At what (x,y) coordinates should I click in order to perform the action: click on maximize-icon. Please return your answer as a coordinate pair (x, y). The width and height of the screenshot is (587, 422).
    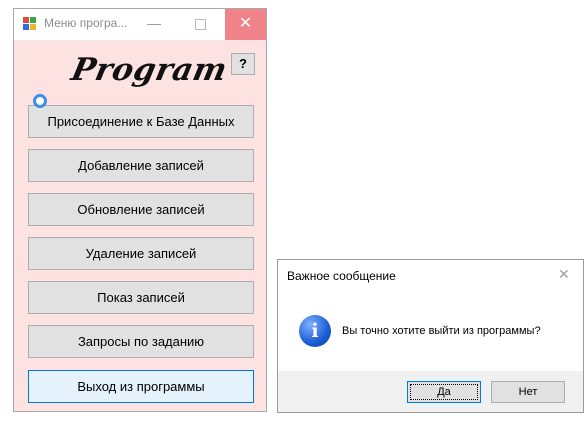
    Looking at the image, I should click on (200, 24).